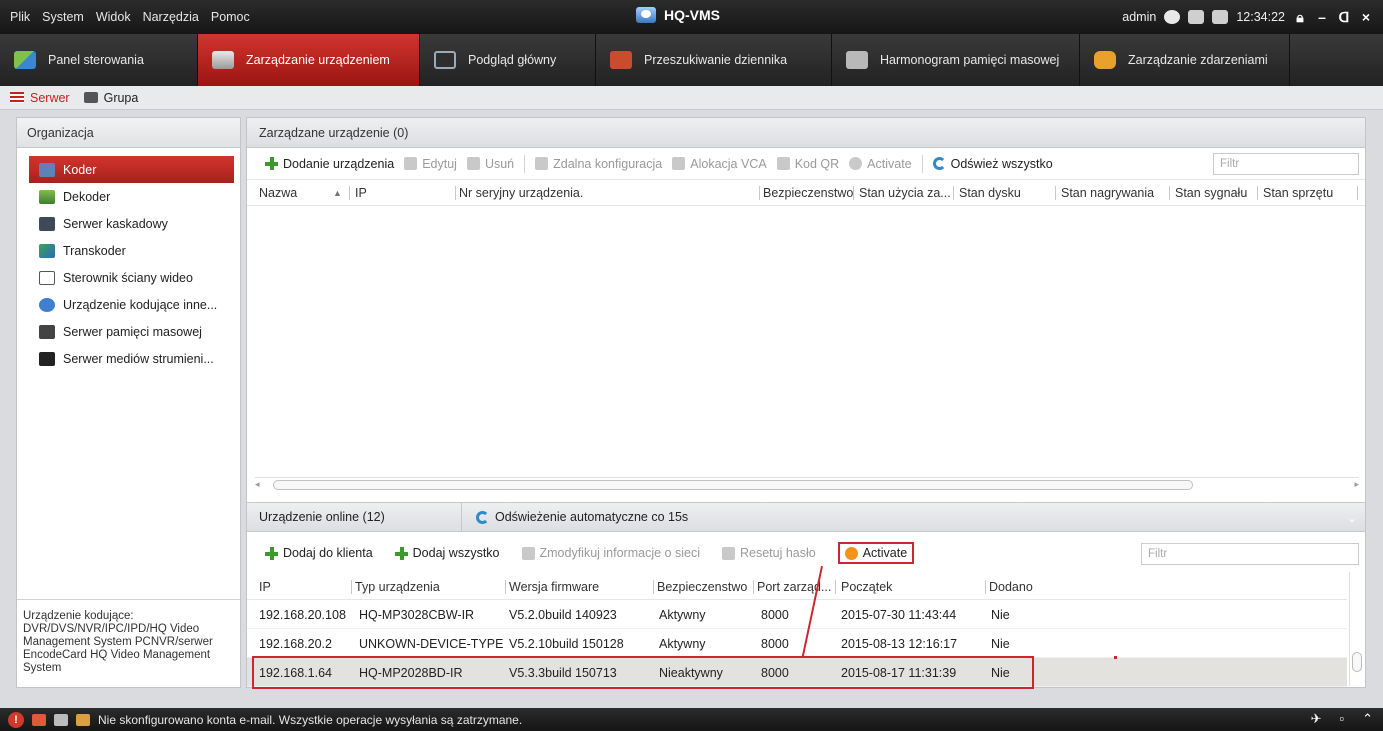 The width and height of the screenshot is (1383, 731). I want to click on tab-podglad-glowny: Podgląd główny, so click(508, 60).